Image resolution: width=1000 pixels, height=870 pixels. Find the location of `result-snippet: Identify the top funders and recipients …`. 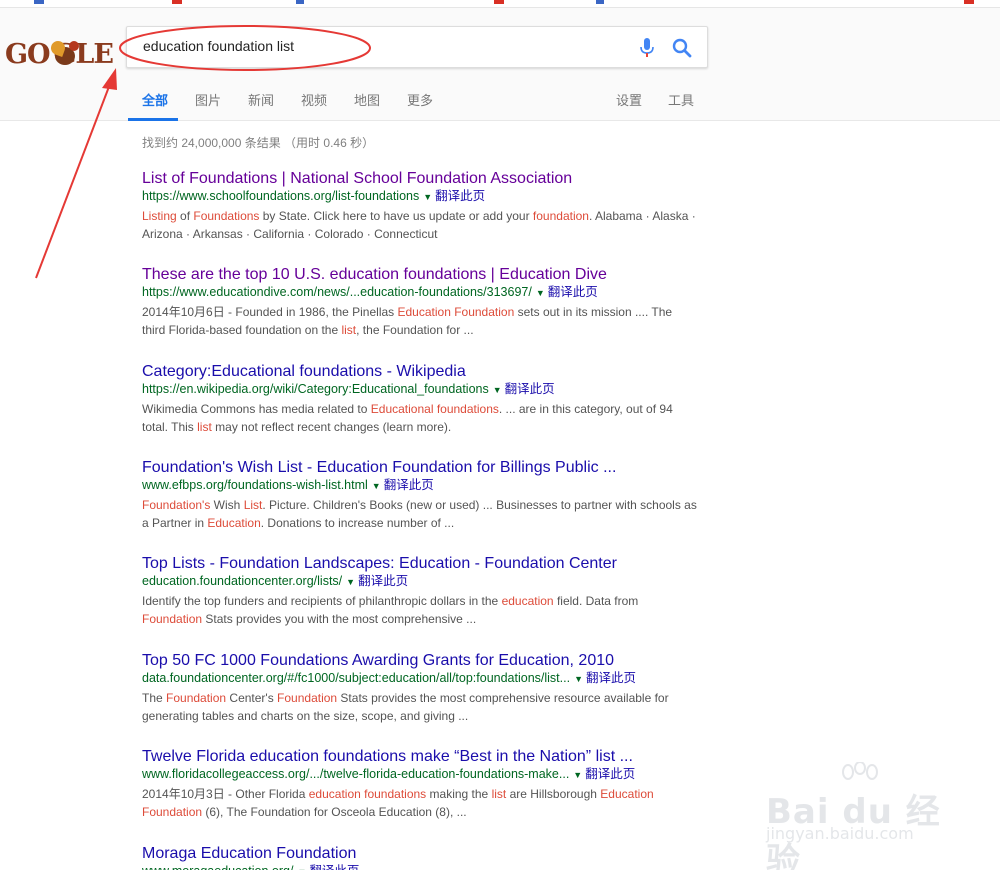

result-snippet: Identify the top funders and recipients … is located at coordinates (419, 610).